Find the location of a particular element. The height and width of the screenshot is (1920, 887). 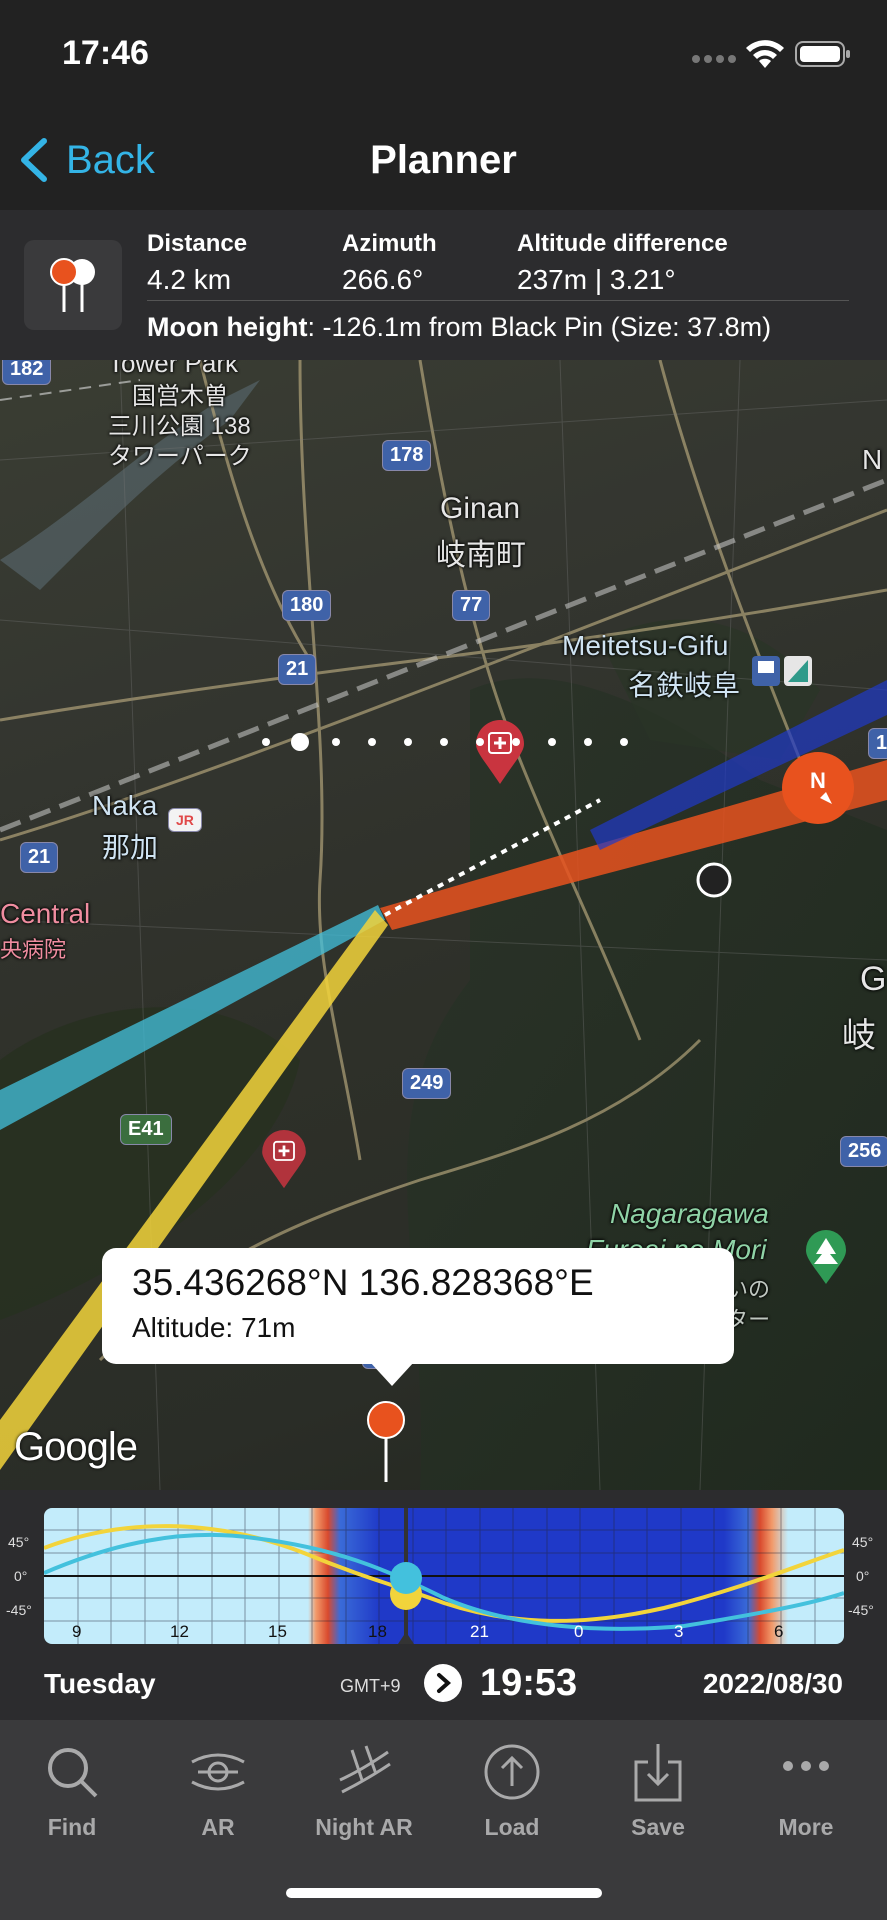

y-label-0: 0° is located at coordinates (21, 1576).